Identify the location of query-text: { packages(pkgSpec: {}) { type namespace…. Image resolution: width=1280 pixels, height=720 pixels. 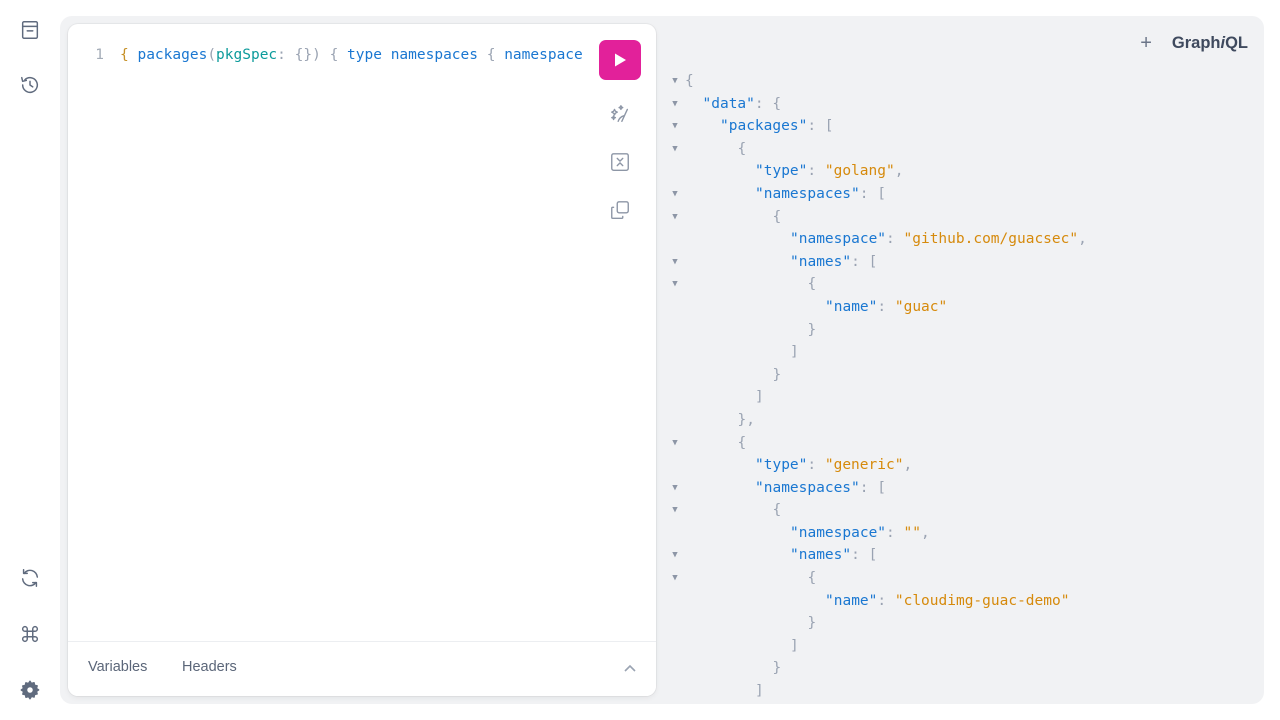
(351, 55).